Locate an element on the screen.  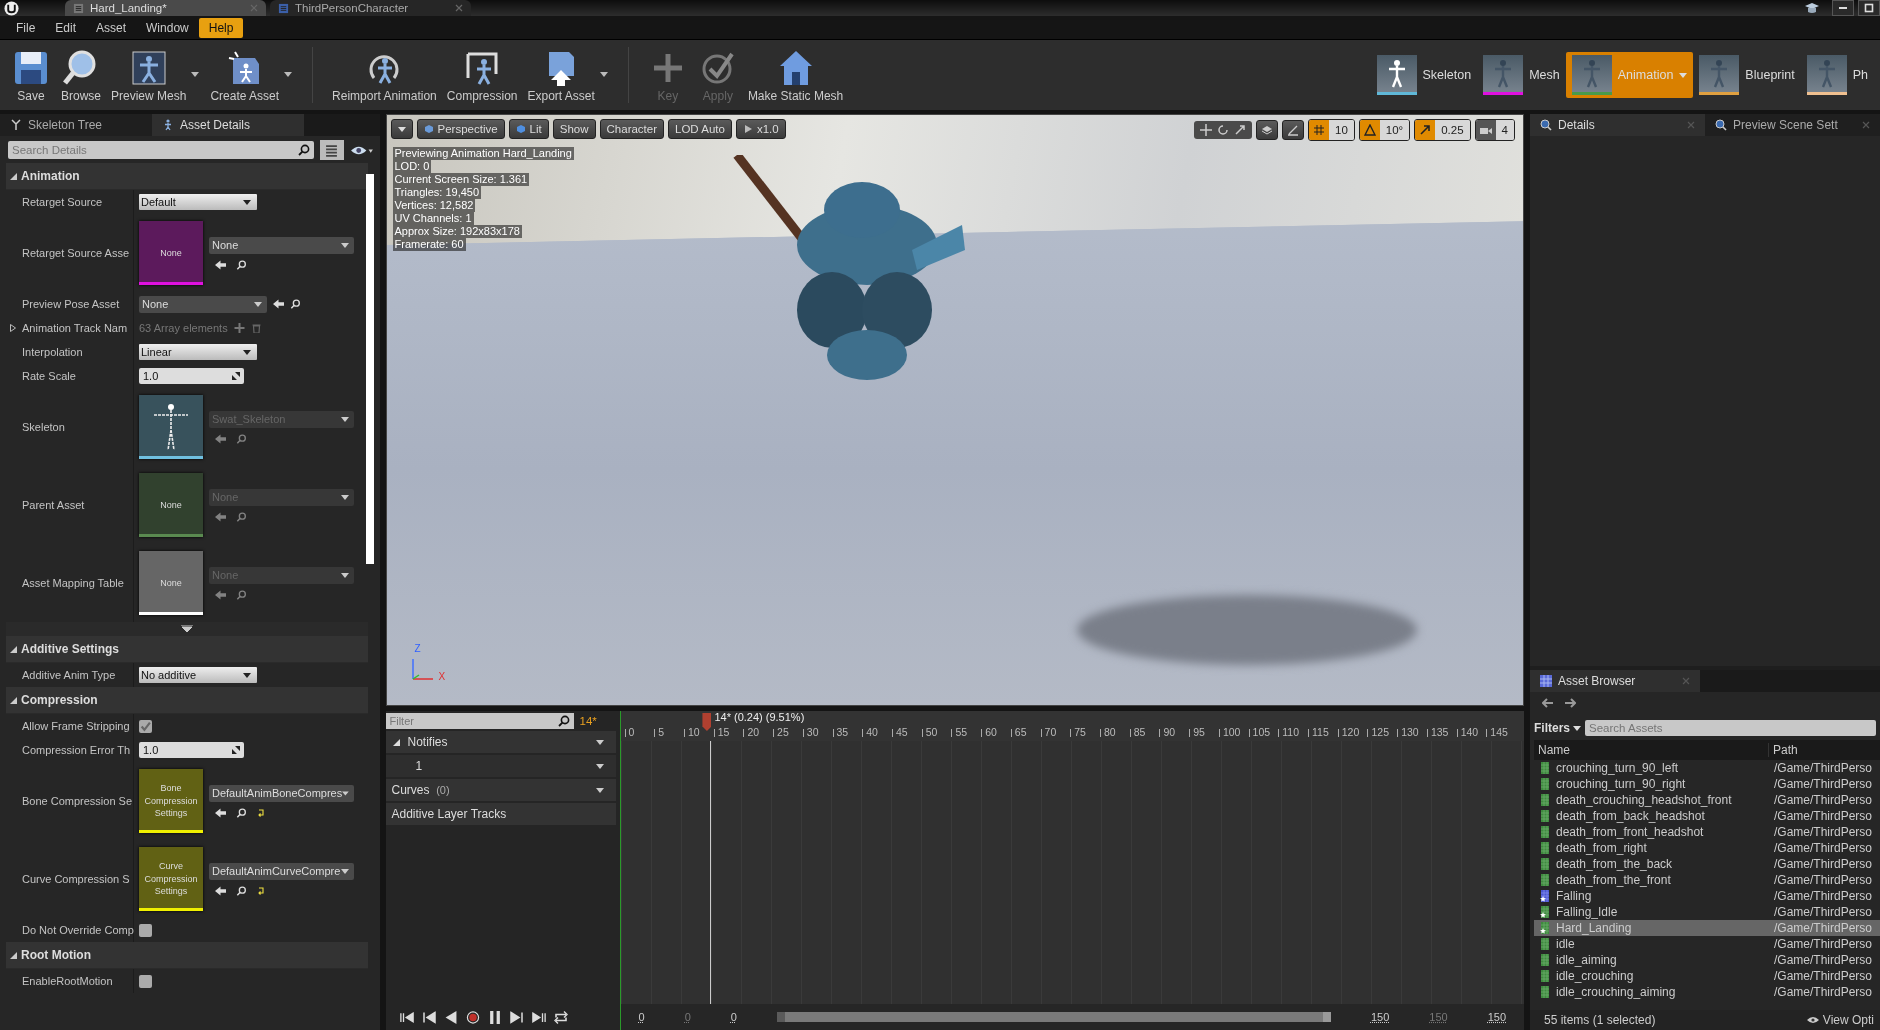
view-options-button: View Opti is located at coordinates (1839, 1020).